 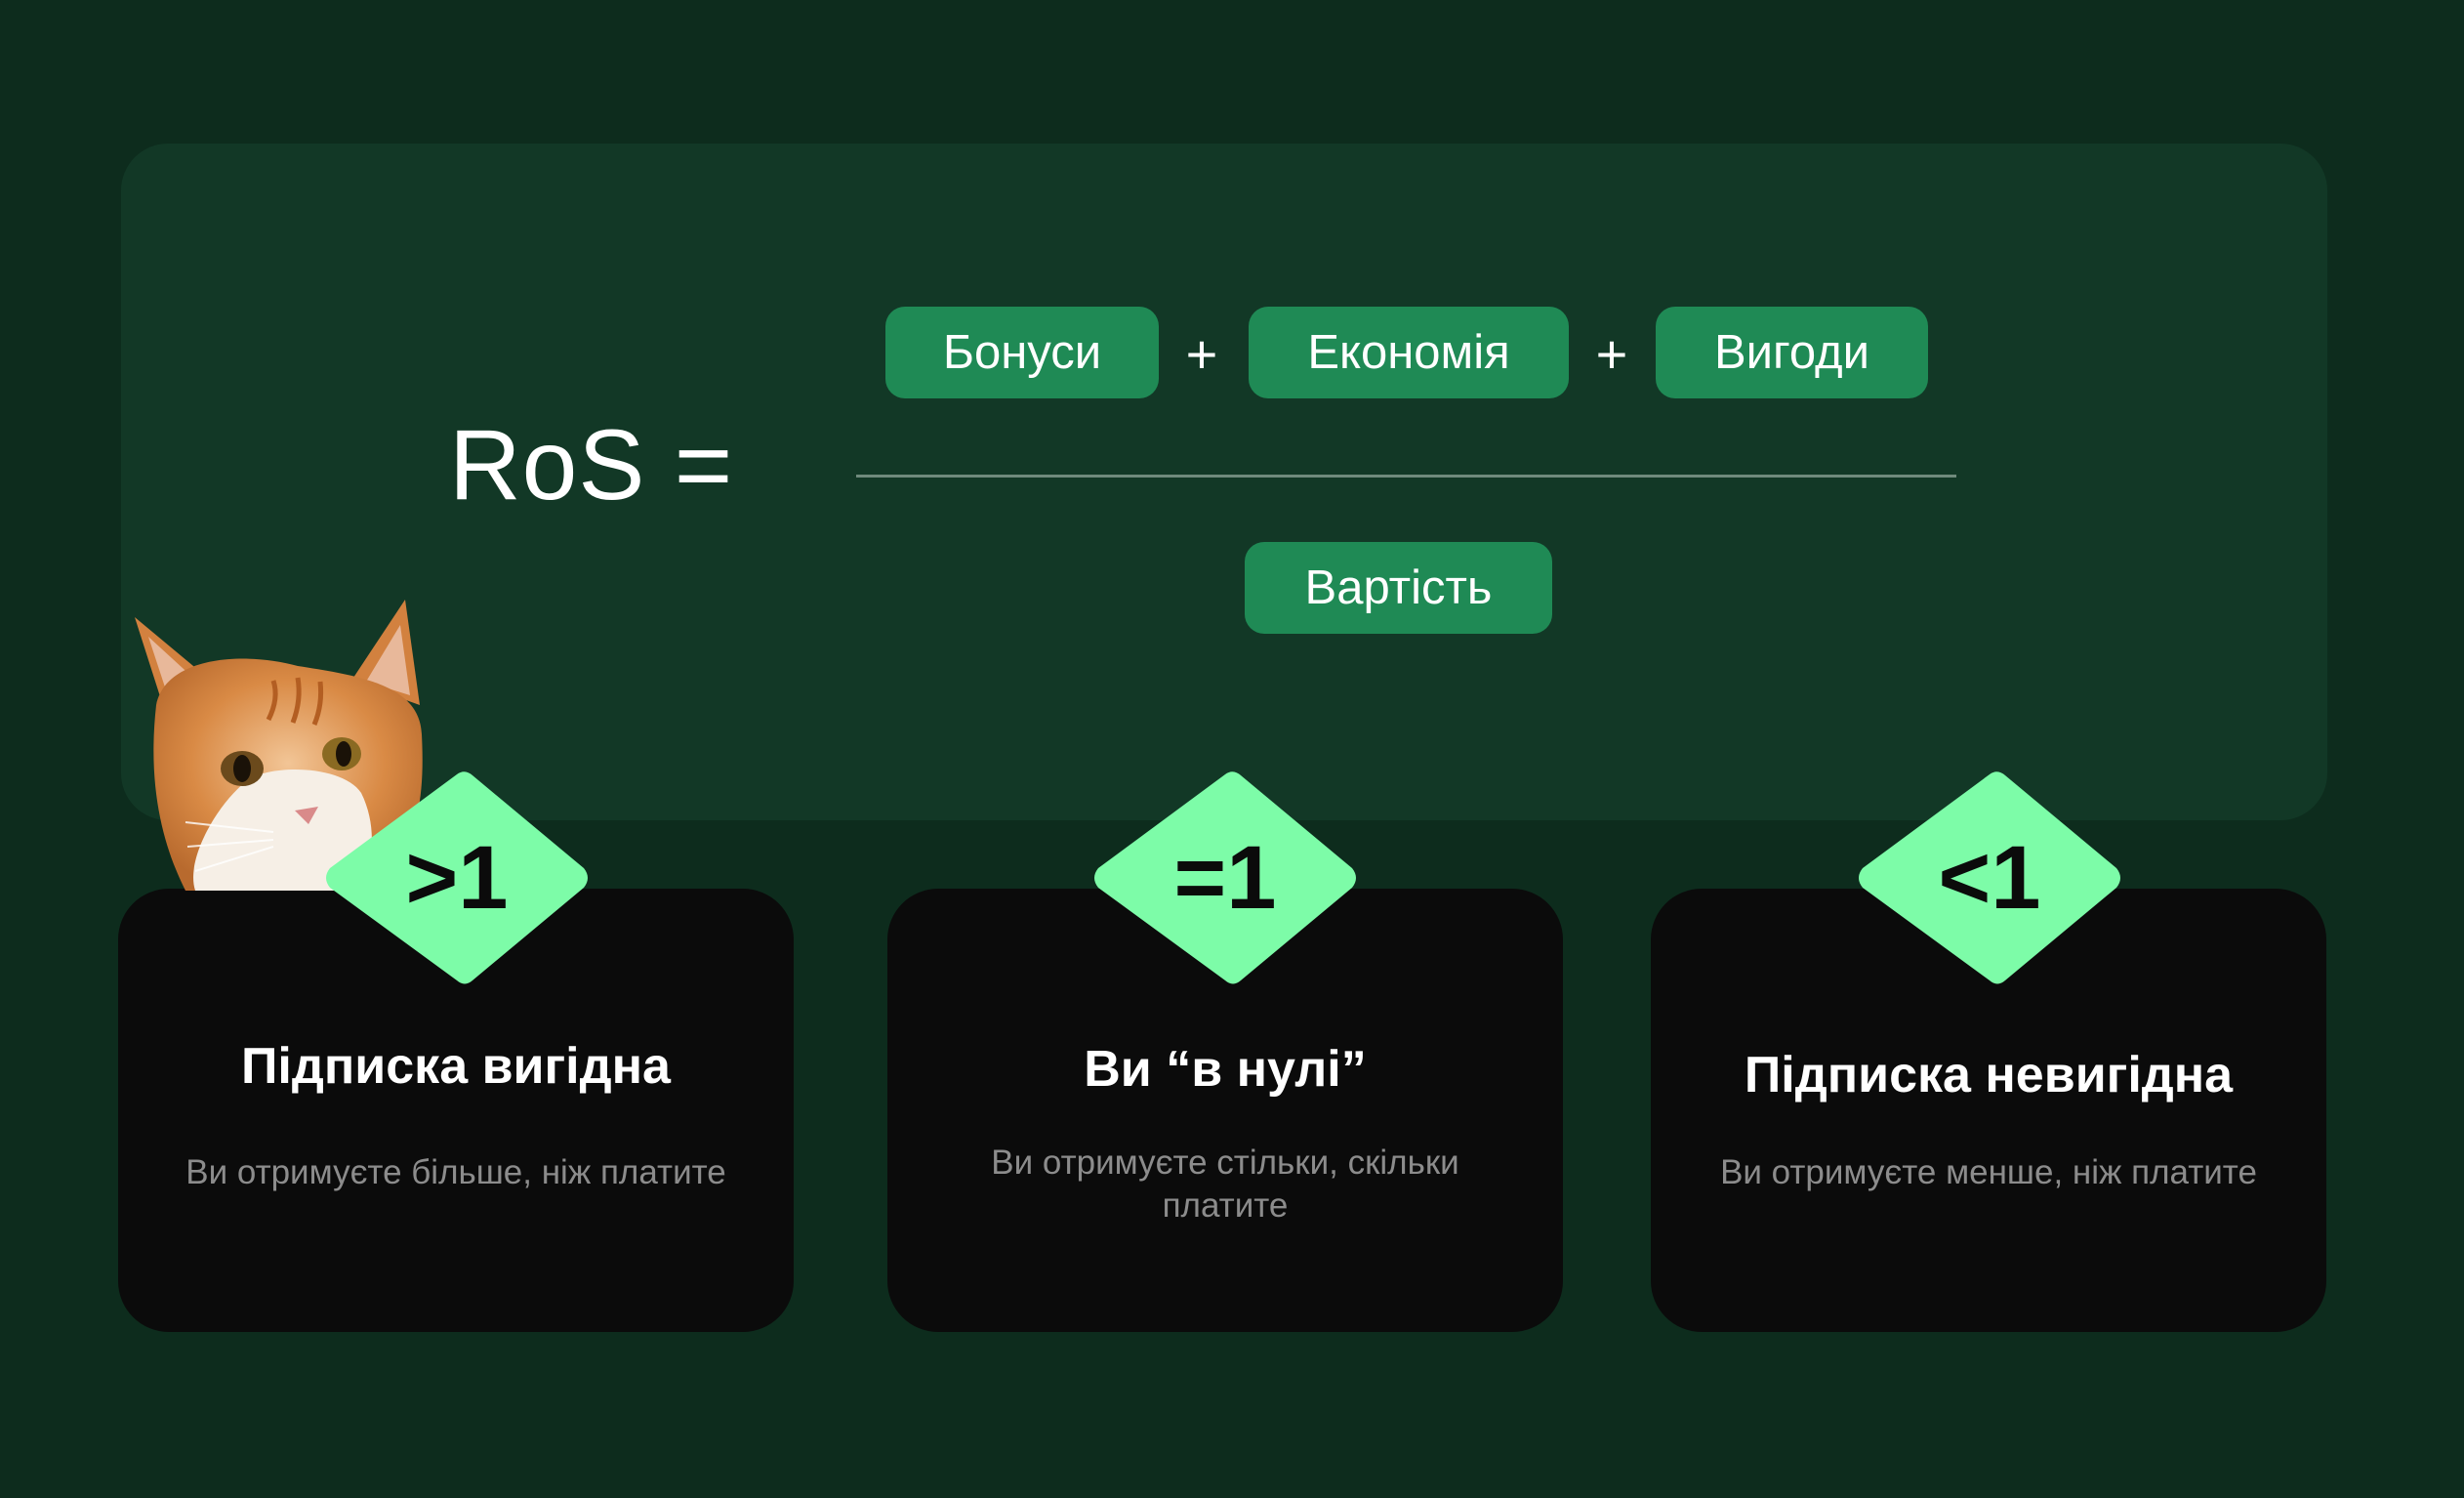 I want to click on card-description: Ви отримуєте більше, ніж платите, so click(x=455, y=1172).